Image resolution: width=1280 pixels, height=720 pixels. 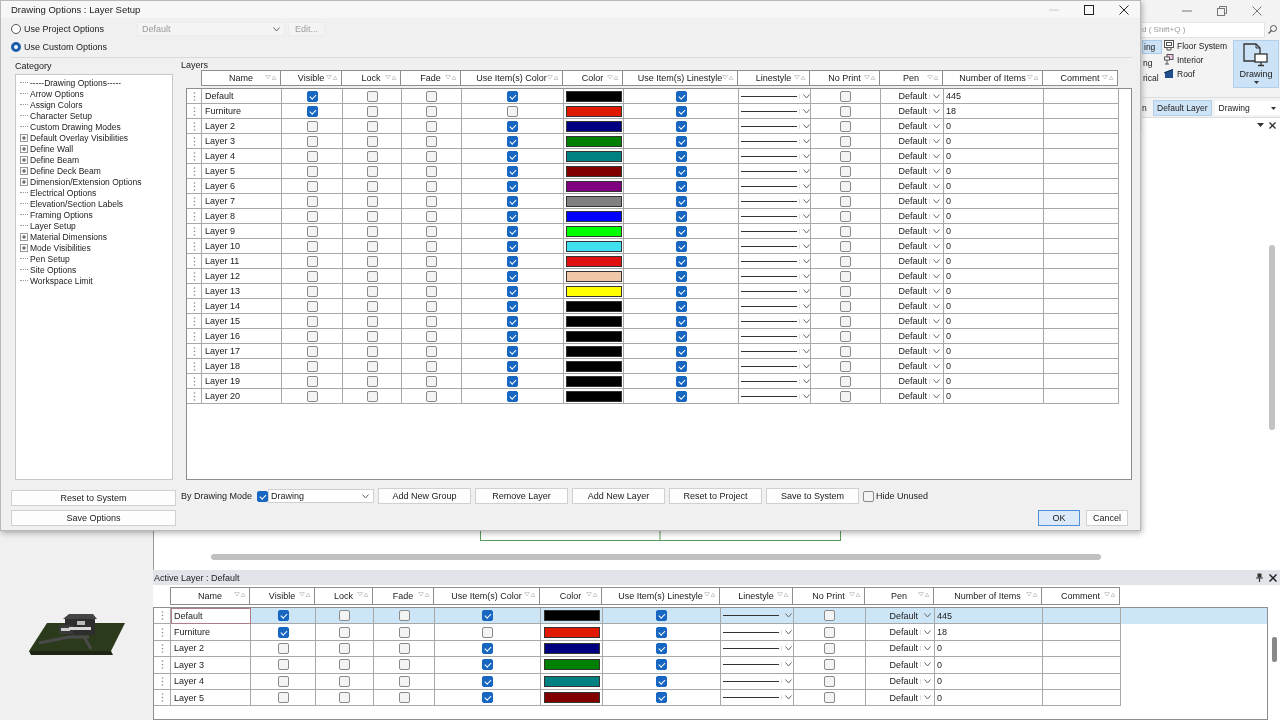 What do you see at coordinates (1273, 577) in the screenshot?
I see `close-icon` at bounding box center [1273, 577].